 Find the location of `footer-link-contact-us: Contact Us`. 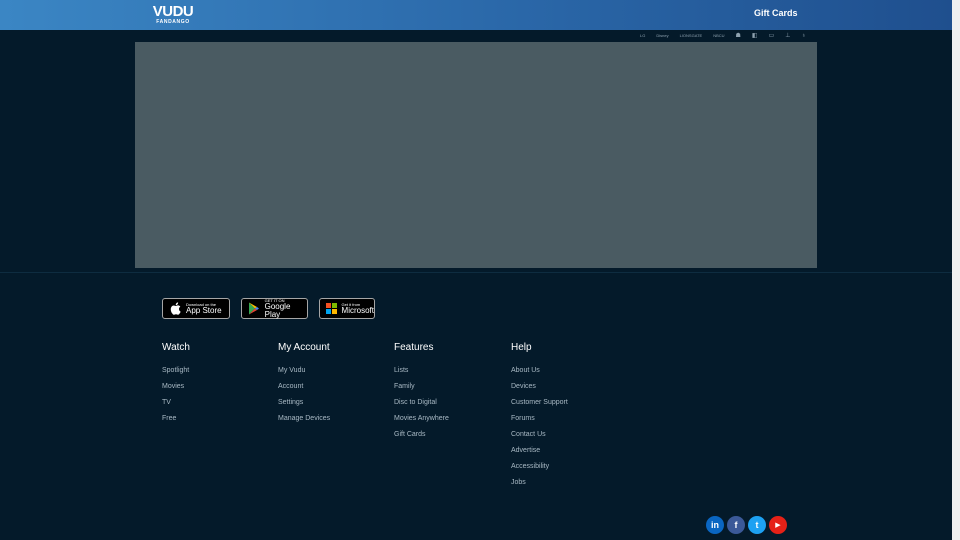

footer-link-contact-us: Contact Us is located at coordinates (539, 435).